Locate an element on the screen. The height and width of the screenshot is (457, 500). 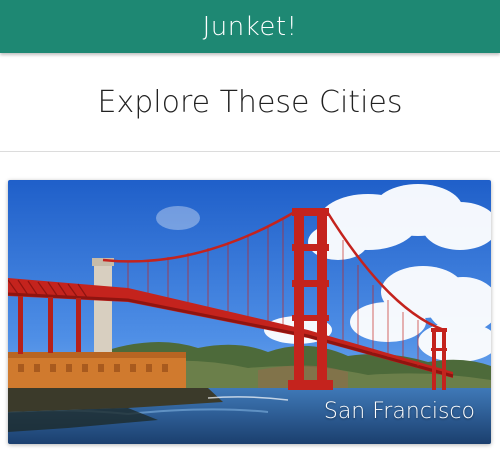
app-bar: Junket! is located at coordinates (250, 26).